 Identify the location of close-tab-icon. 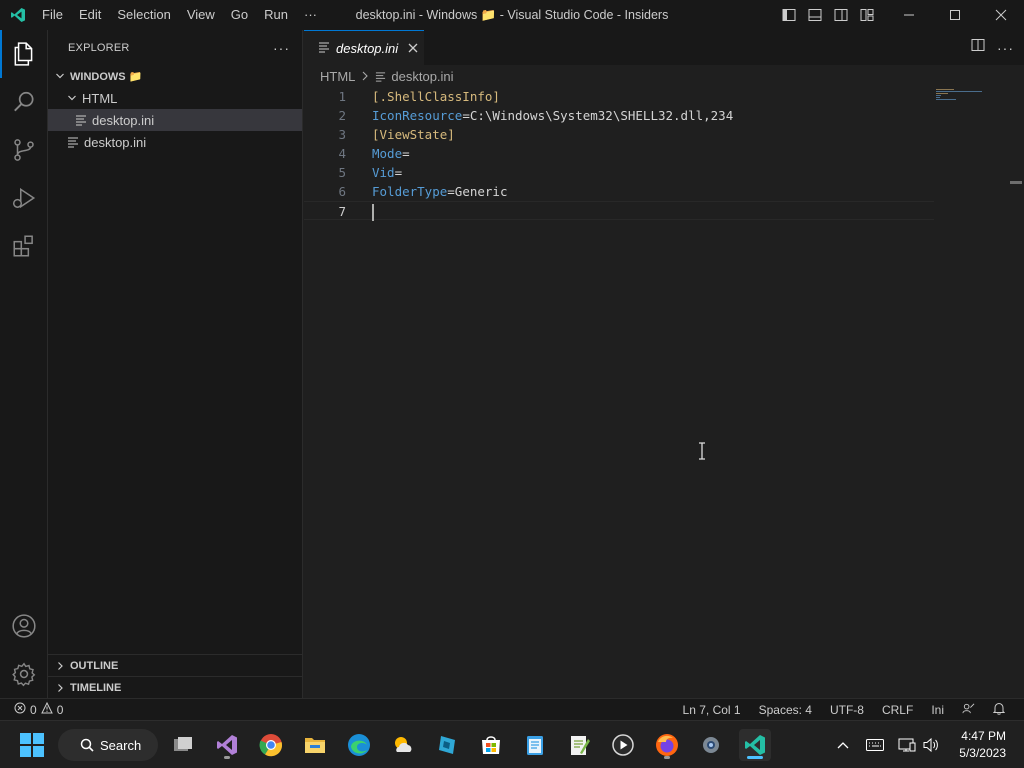
(413, 48).